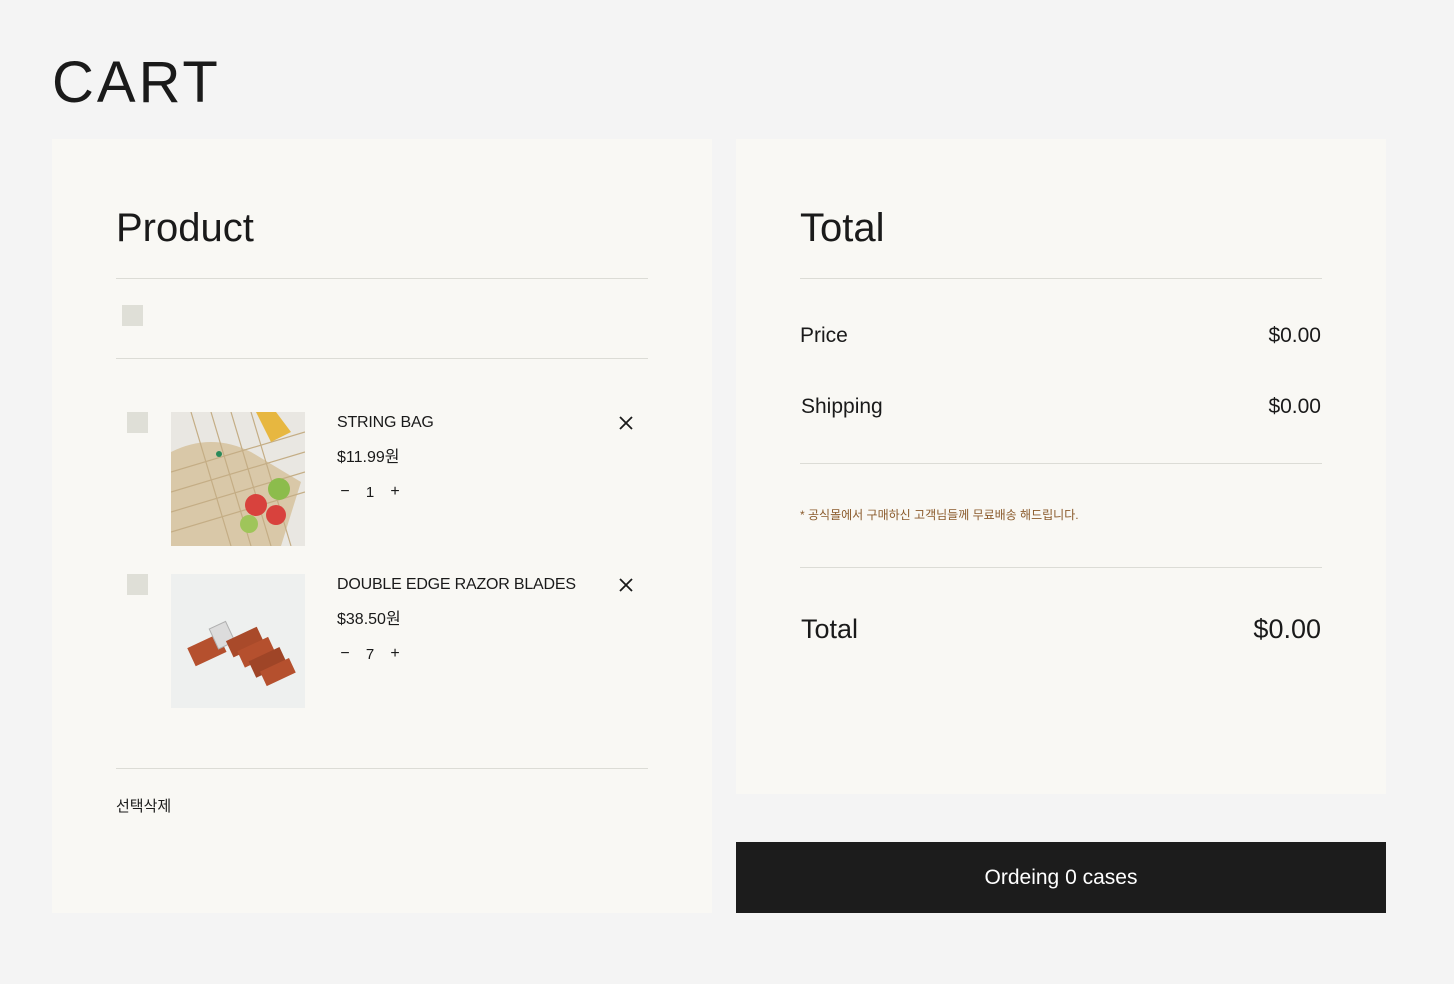 The width and height of the screenshot is (1454, 984). What do you see at coordinates (1061, 877) in the screenshot?
I see `order-button: Ordeing 0 cases` at bounding box center [1061, 877].